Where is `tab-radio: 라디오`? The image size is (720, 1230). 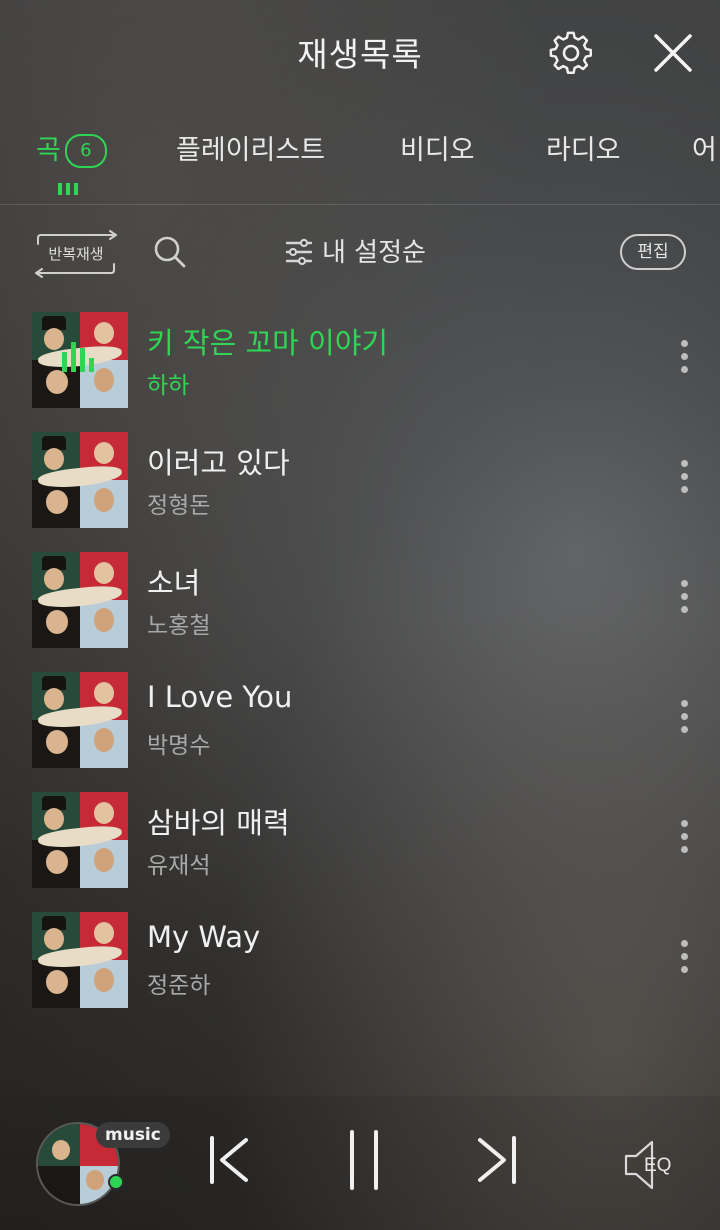
tab-radio: 라디오 is located at coordinates (583, 147).